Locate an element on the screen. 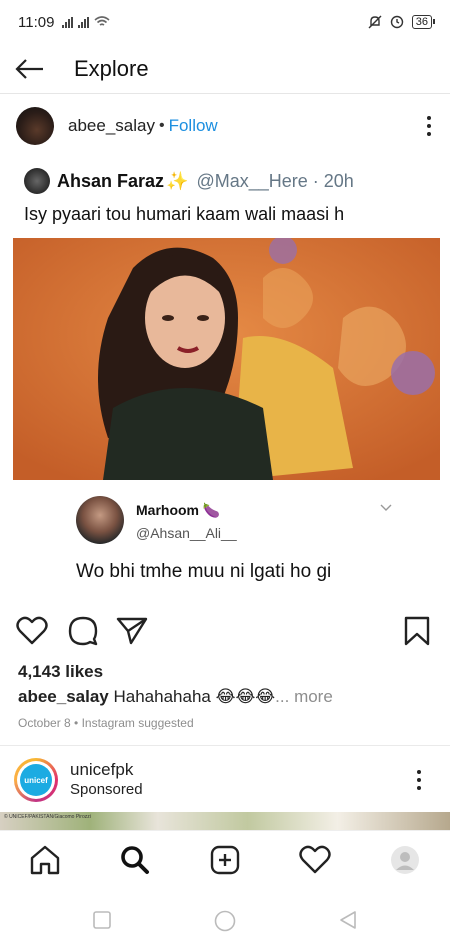 This screenshot has width=450, height=950. back-arrow-icon is located at coordinates (30, 69).